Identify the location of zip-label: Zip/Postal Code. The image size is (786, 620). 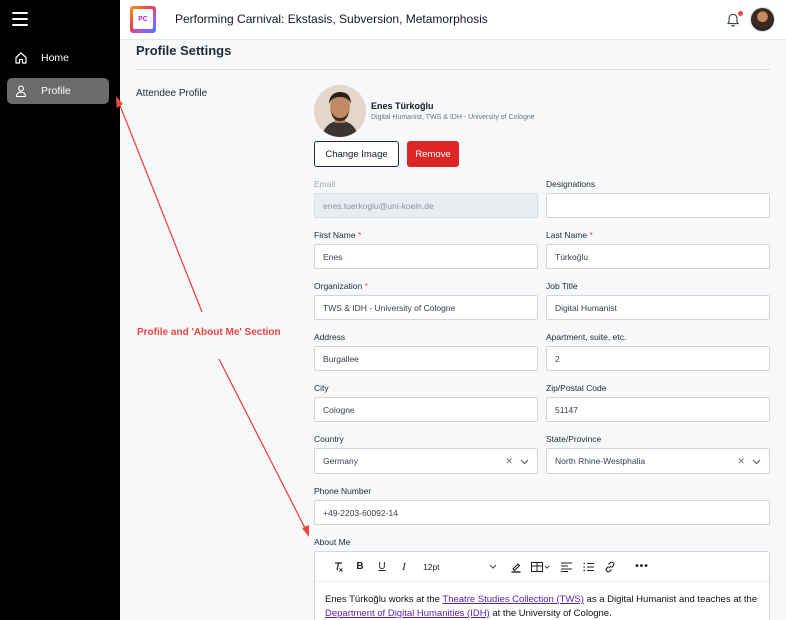
(576, 388).